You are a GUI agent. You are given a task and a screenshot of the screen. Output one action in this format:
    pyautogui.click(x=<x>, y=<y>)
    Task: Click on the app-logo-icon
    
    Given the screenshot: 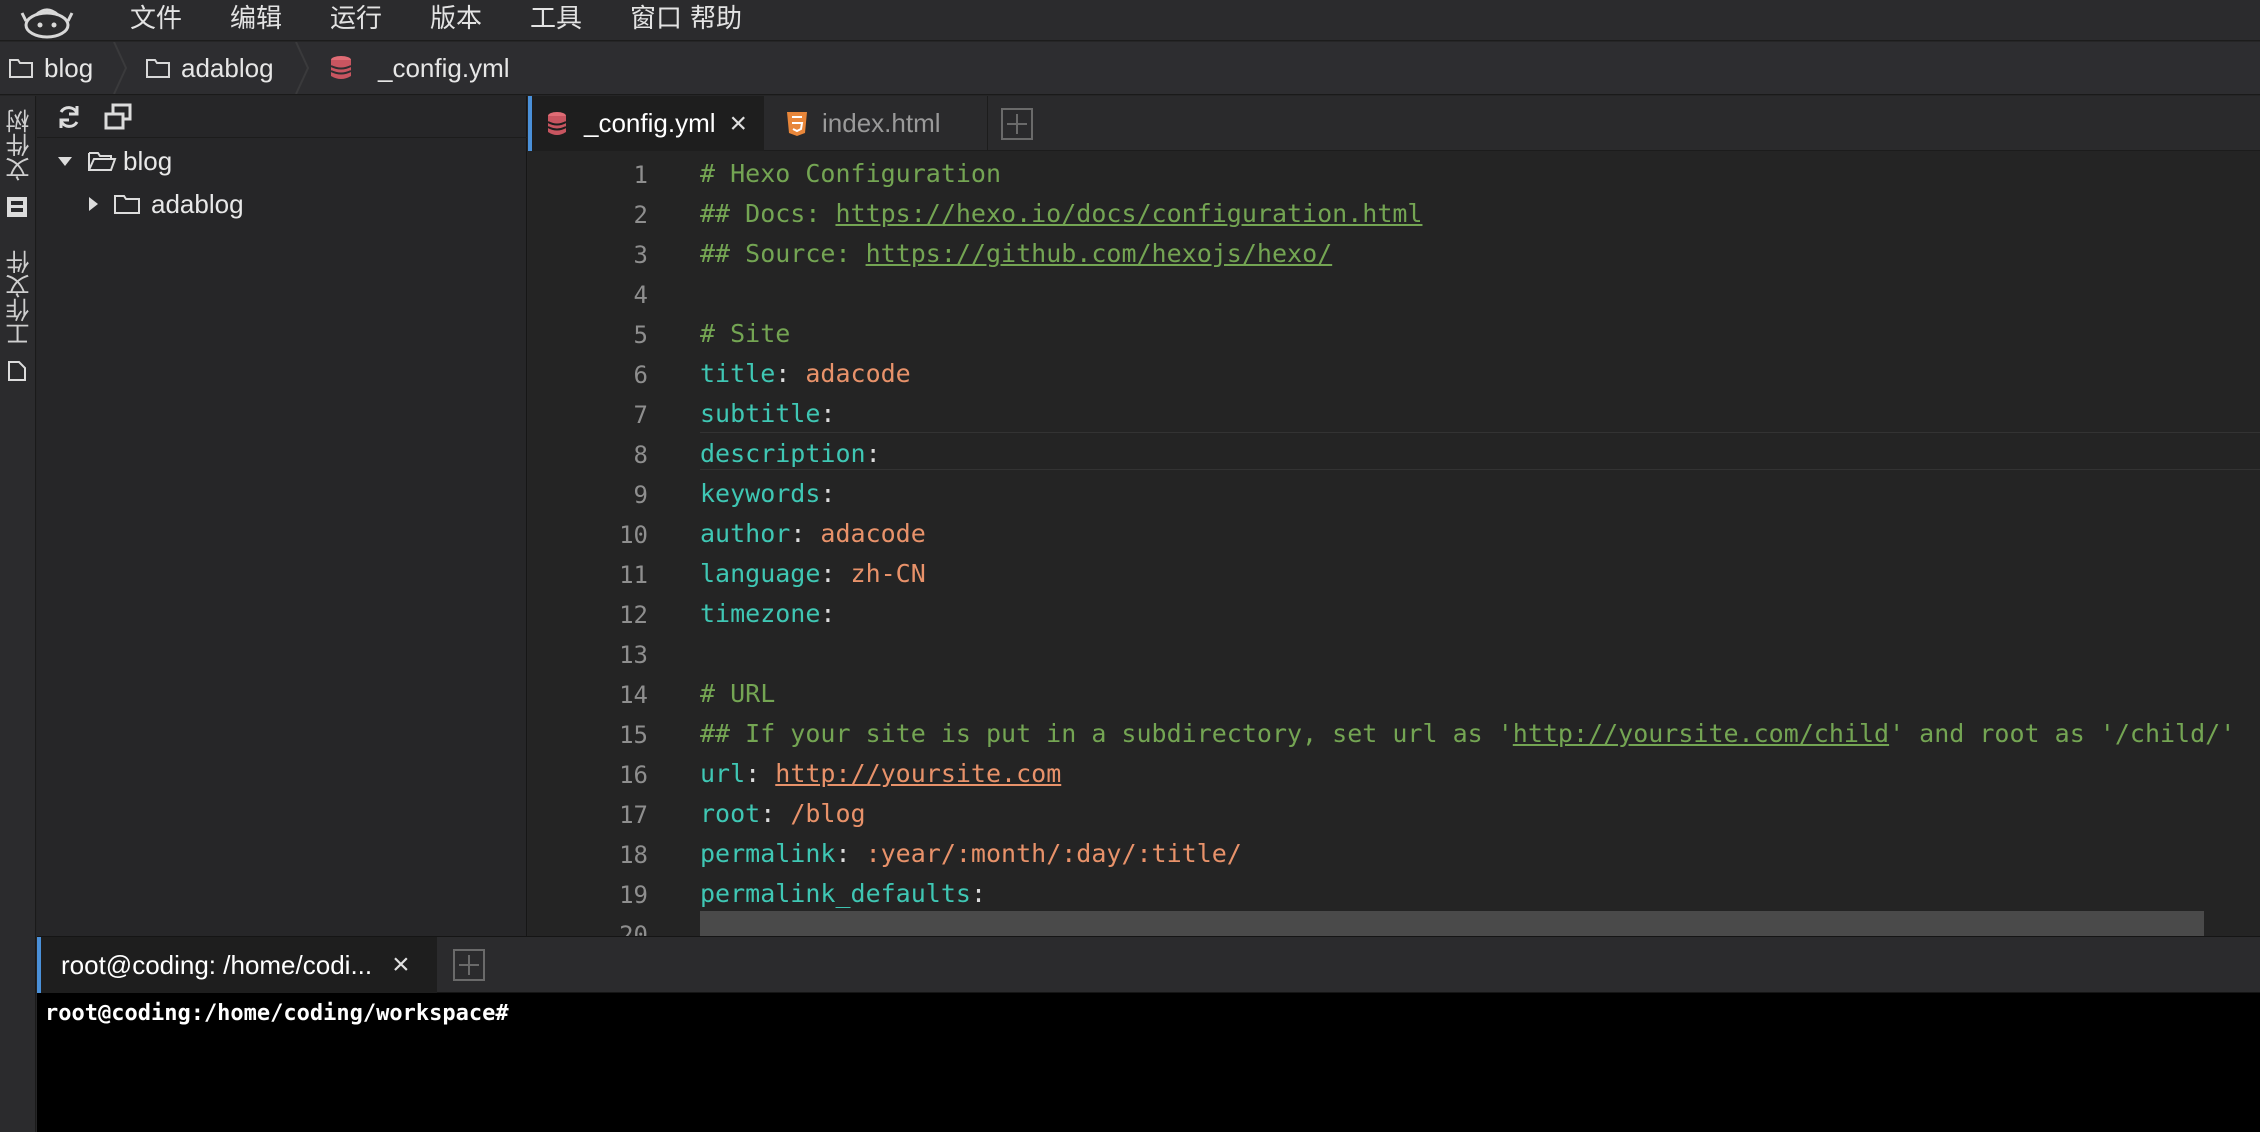 What is the action you would take?
    pyautogui.click(x=47, y=21)
    